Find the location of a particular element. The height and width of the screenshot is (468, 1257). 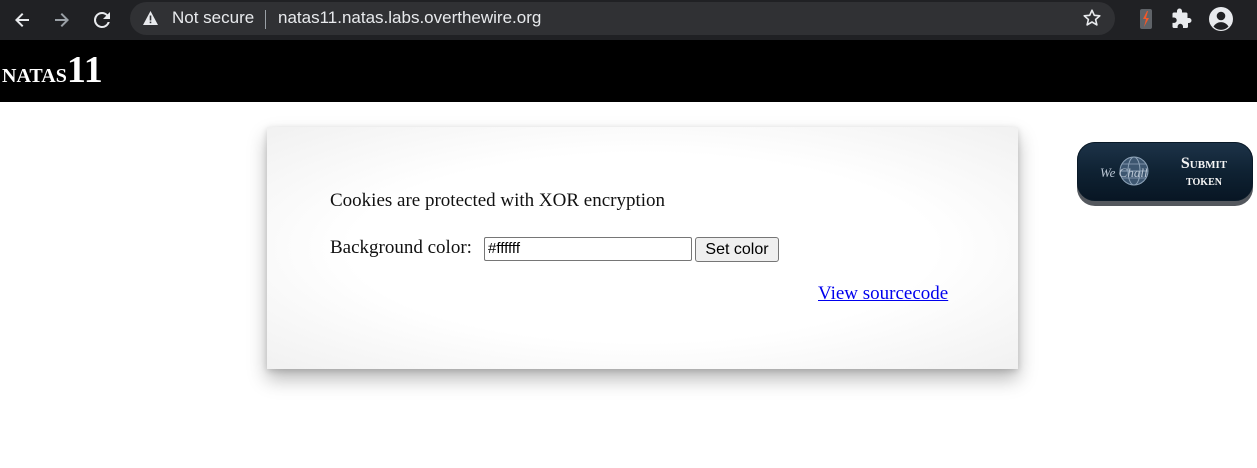

page-header: natas11 is located at coordinates (628, 71).